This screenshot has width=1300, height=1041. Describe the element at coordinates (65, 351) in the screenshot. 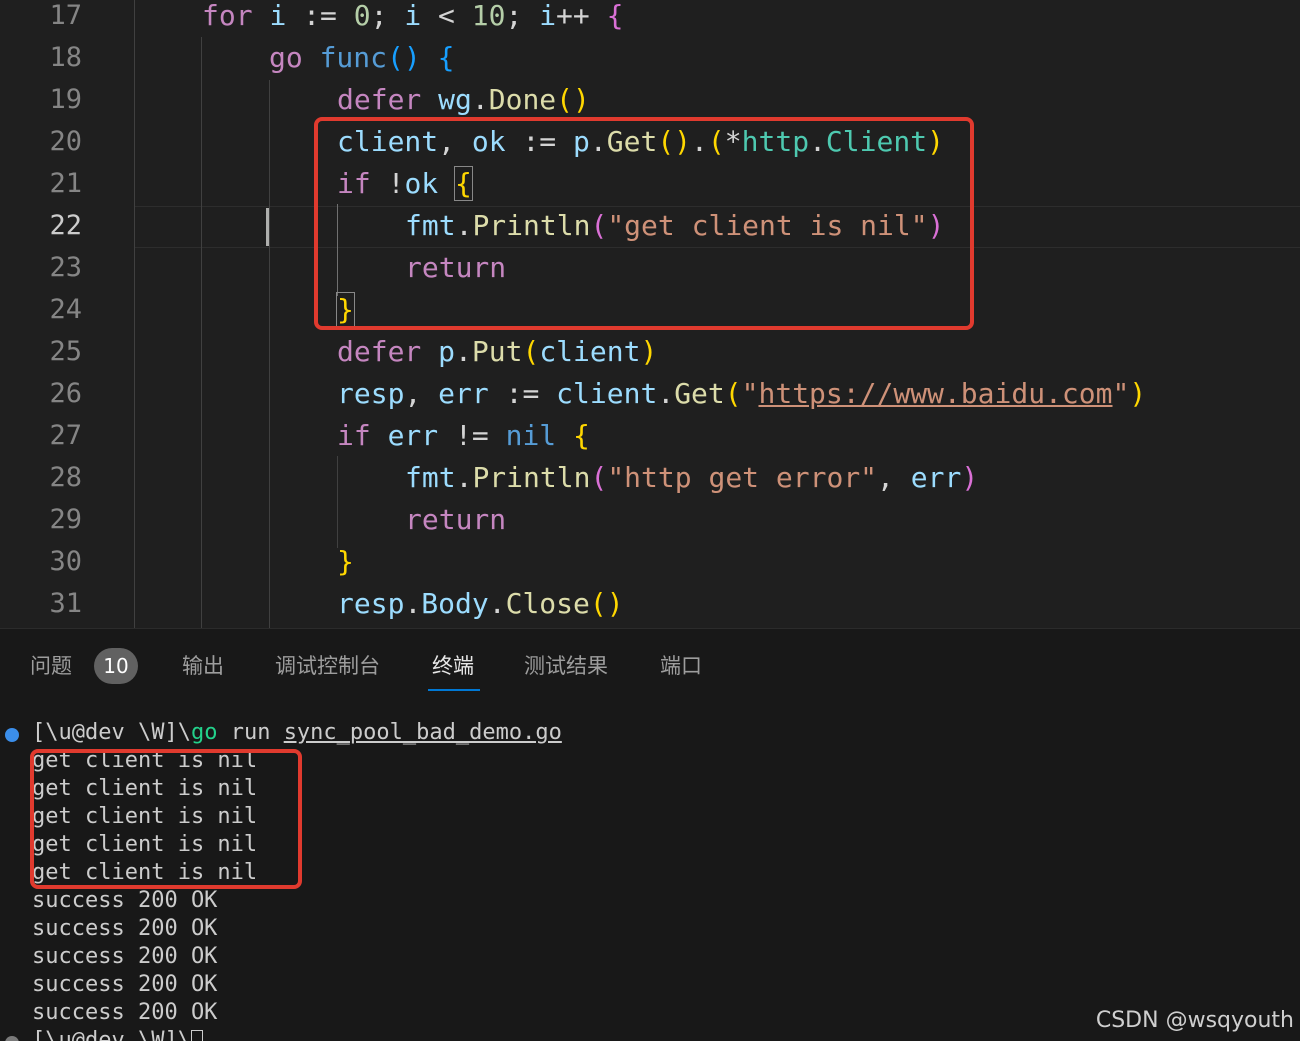

I see `line-number: 25` at that location.